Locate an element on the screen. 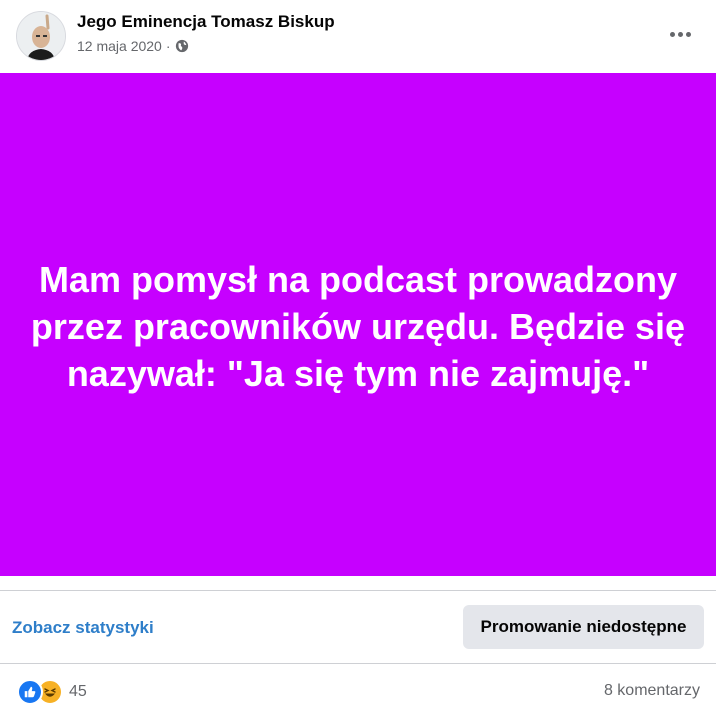 The width and height of the screenshot is (716, 711). avatar-image is located at coordinates (41, 36).